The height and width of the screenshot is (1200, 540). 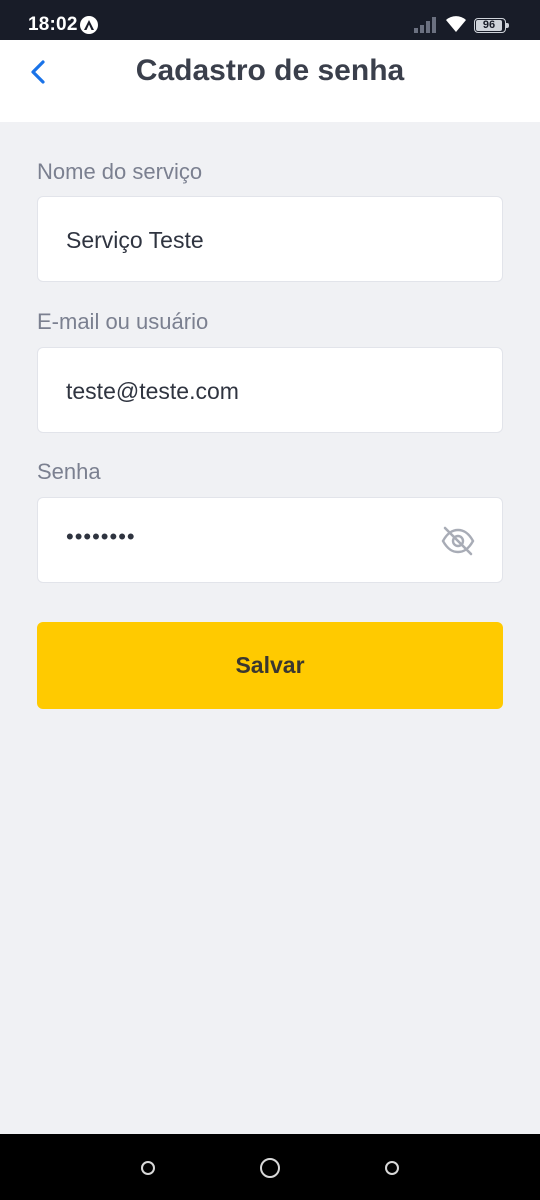 What do you see at coordinates (489, 25) in the screenshot?
I see `battery-level: 96` at bounding box center [489, 25].